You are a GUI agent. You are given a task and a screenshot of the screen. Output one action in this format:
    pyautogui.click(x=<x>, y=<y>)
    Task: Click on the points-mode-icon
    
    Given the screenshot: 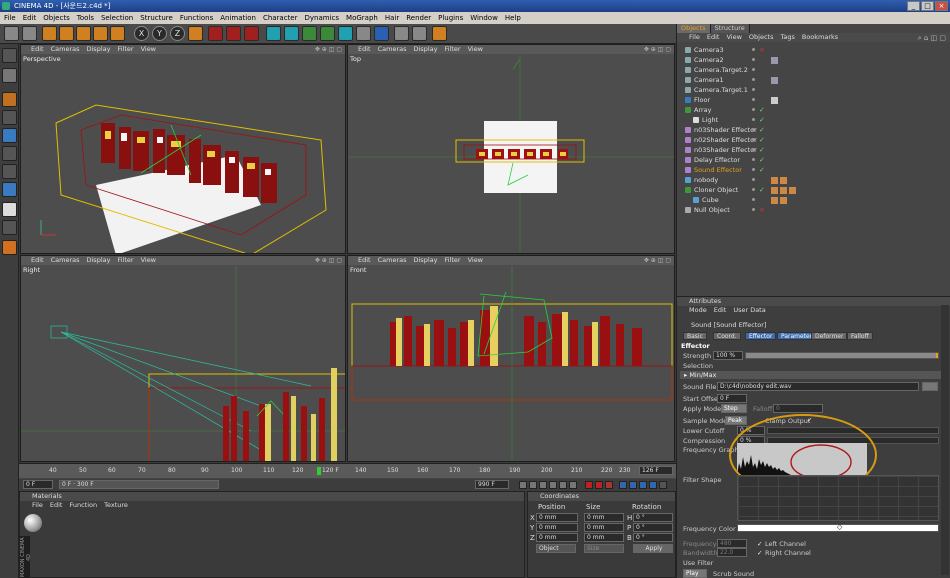 What is the action you would take?
    pyautogui.click(x=9, y=135)
    